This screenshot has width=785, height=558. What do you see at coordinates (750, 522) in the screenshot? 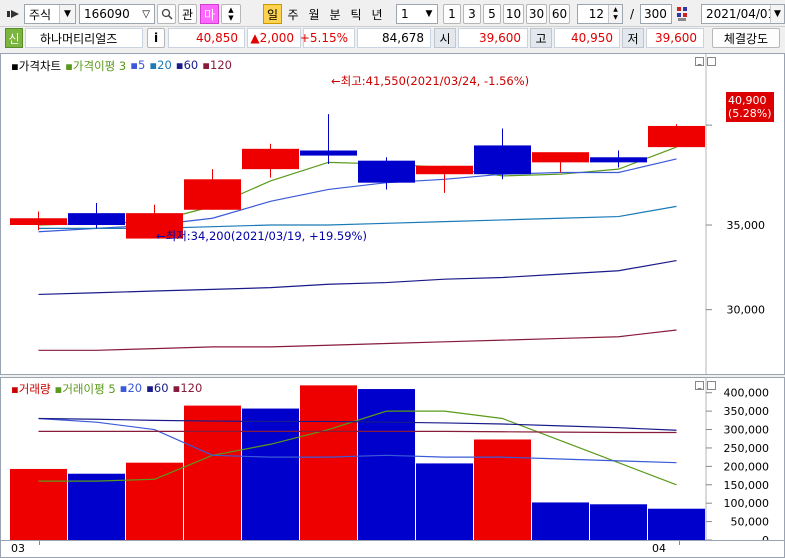
I see `y-axis-tick-label: 50,000` at bounding box center [750, 522].